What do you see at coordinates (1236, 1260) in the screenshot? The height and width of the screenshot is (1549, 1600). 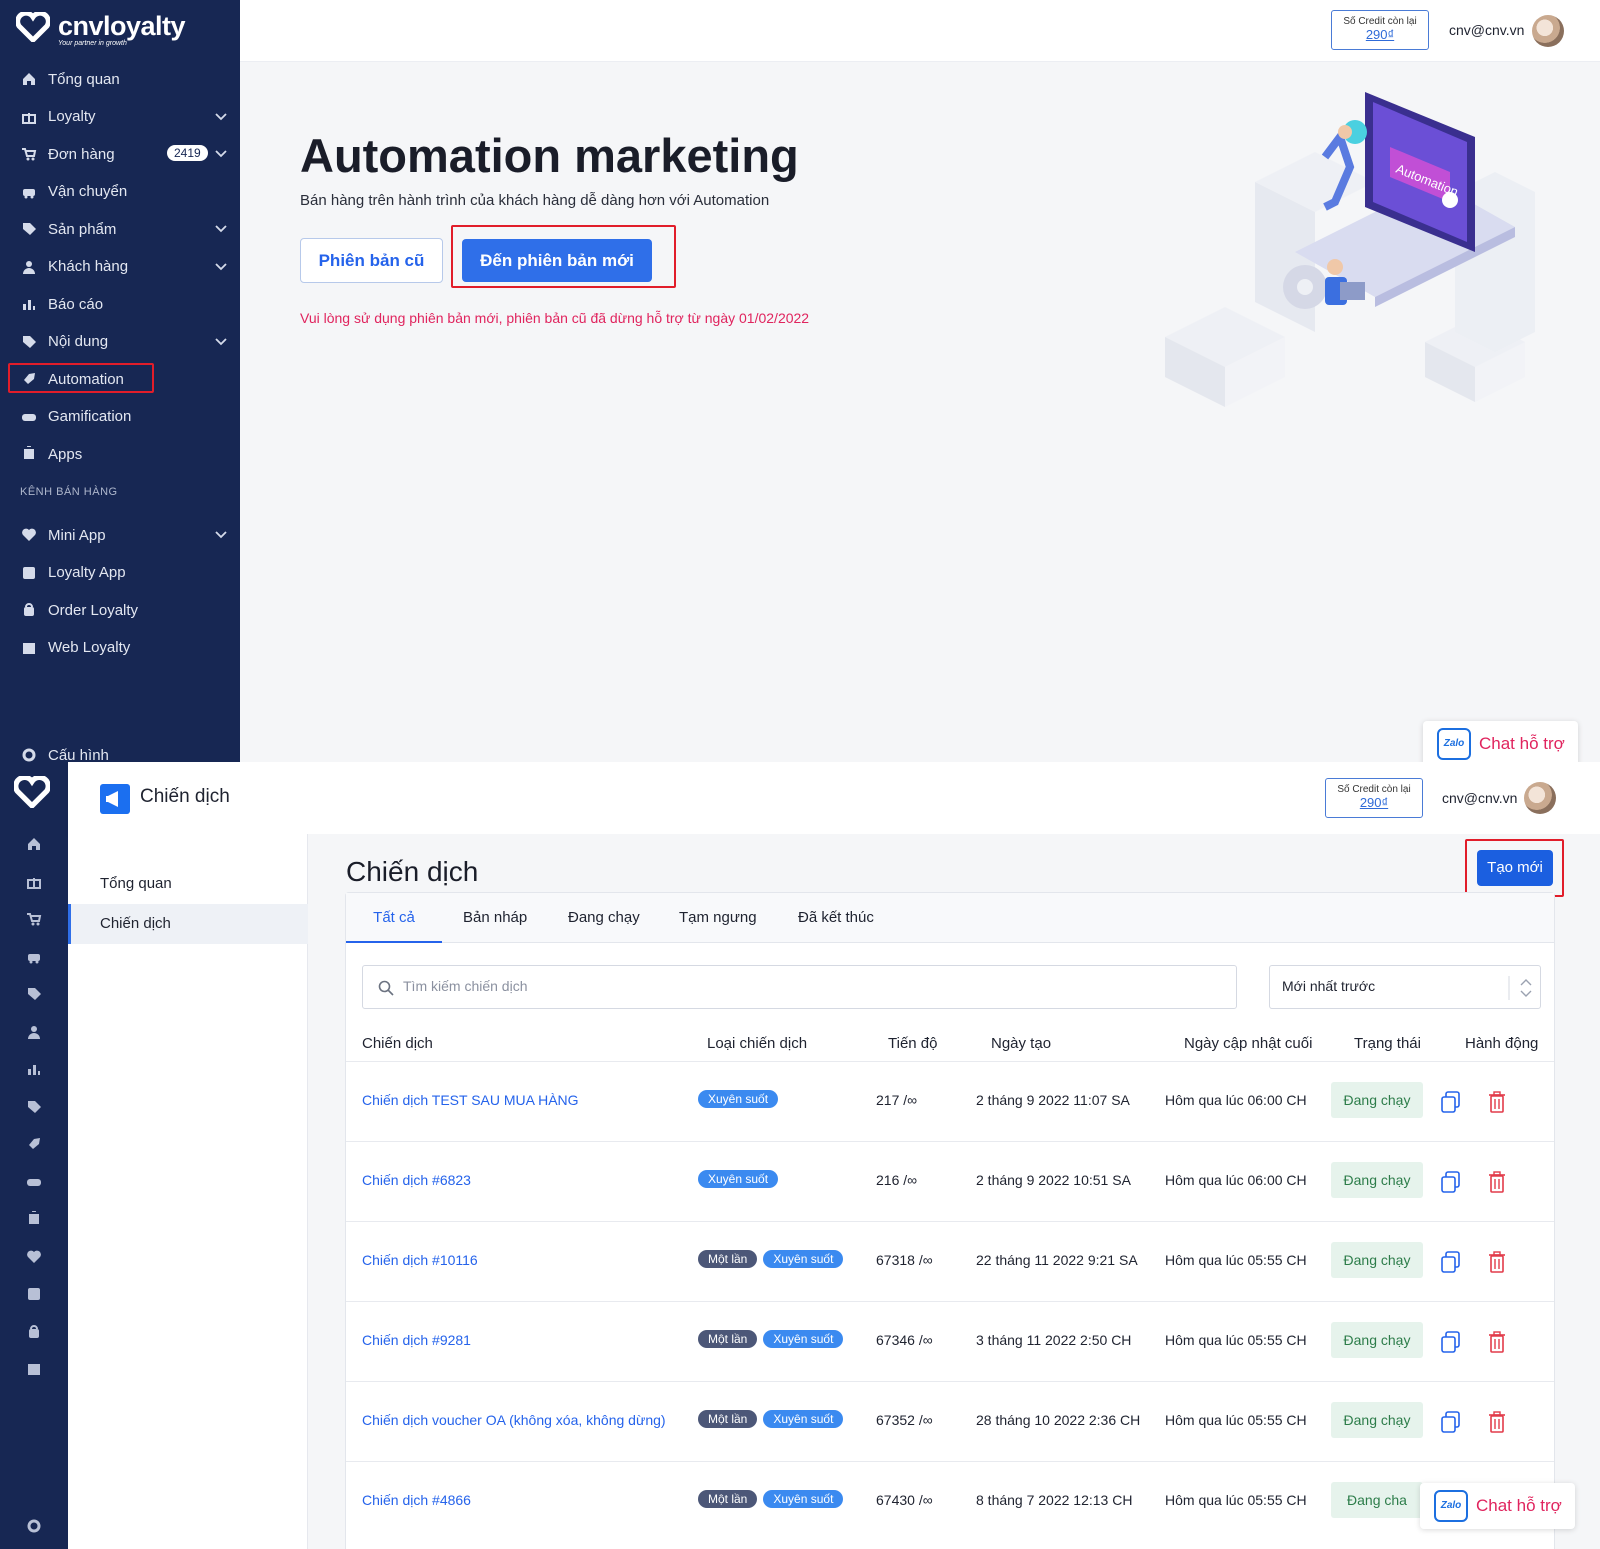 I see `campaign-updated: Hôm qua lúc 05:55 CH` at bounding box center [1236, 1260].